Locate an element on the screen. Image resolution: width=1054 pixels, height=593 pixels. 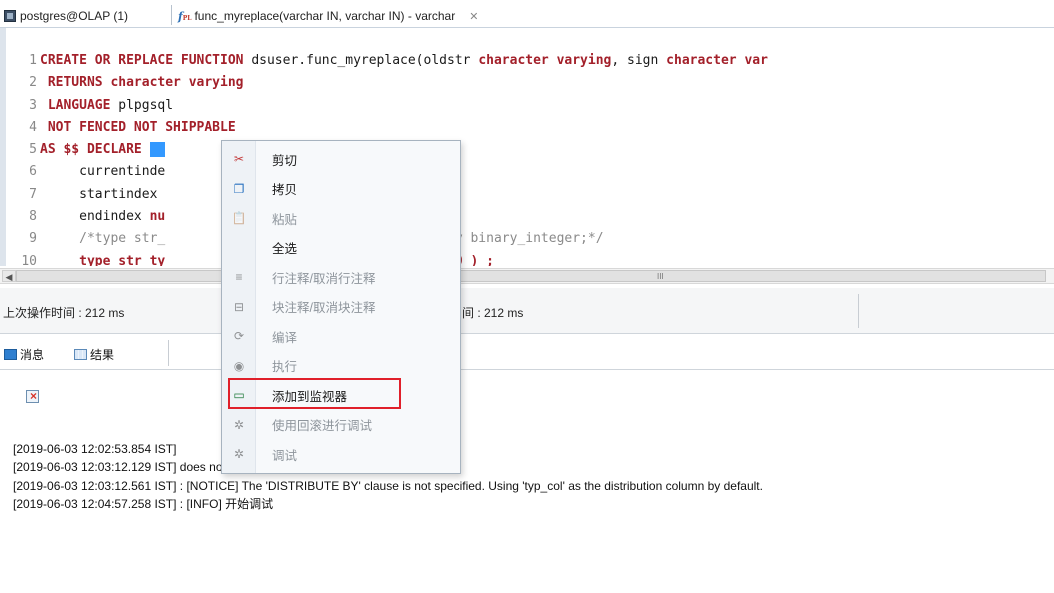
code-token: startindex is located at coordinates (103, 194).